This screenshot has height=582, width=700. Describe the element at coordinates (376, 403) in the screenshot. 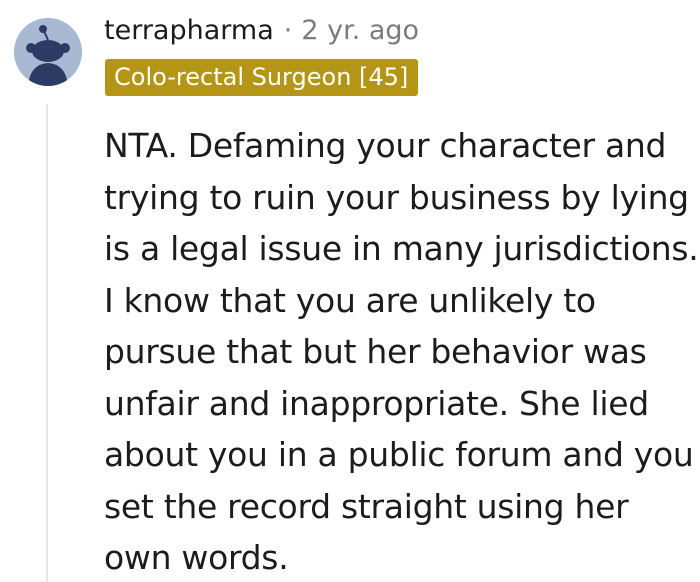

I see `comment-body-line: unfair and inappropriate. She lied` at that location.